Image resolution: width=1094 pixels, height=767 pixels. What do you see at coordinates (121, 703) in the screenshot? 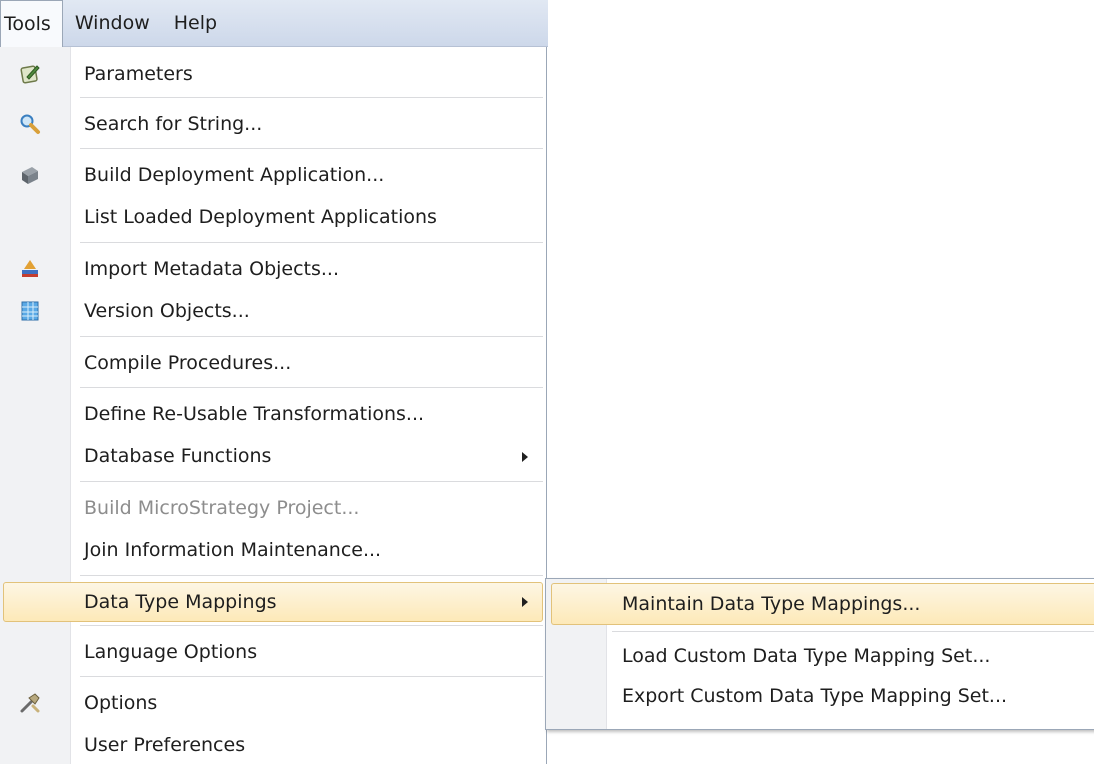
I see `menu-item-label: Options` at bounding box center [121, 703].